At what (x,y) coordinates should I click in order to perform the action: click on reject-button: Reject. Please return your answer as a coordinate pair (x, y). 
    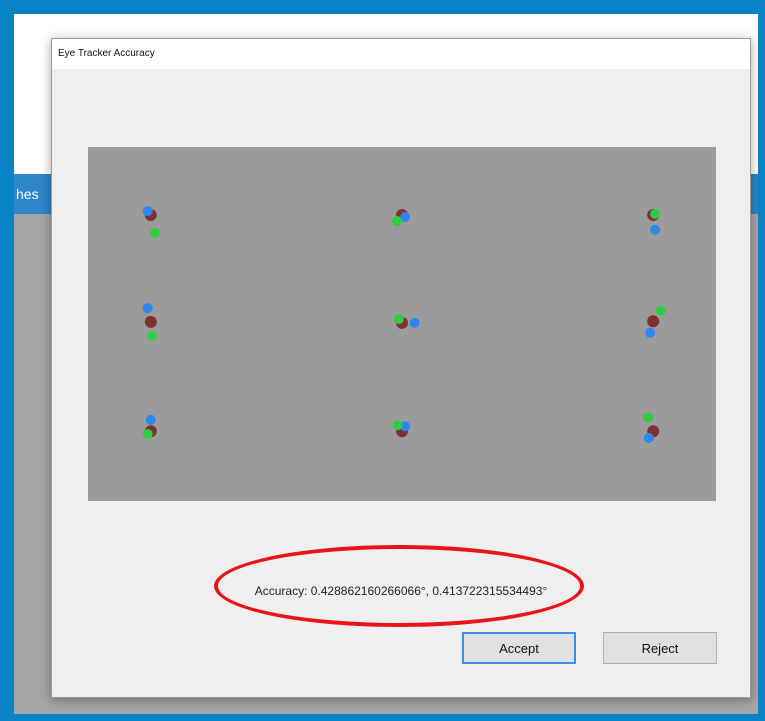
    Looking at the image, I should click on (660, 648).